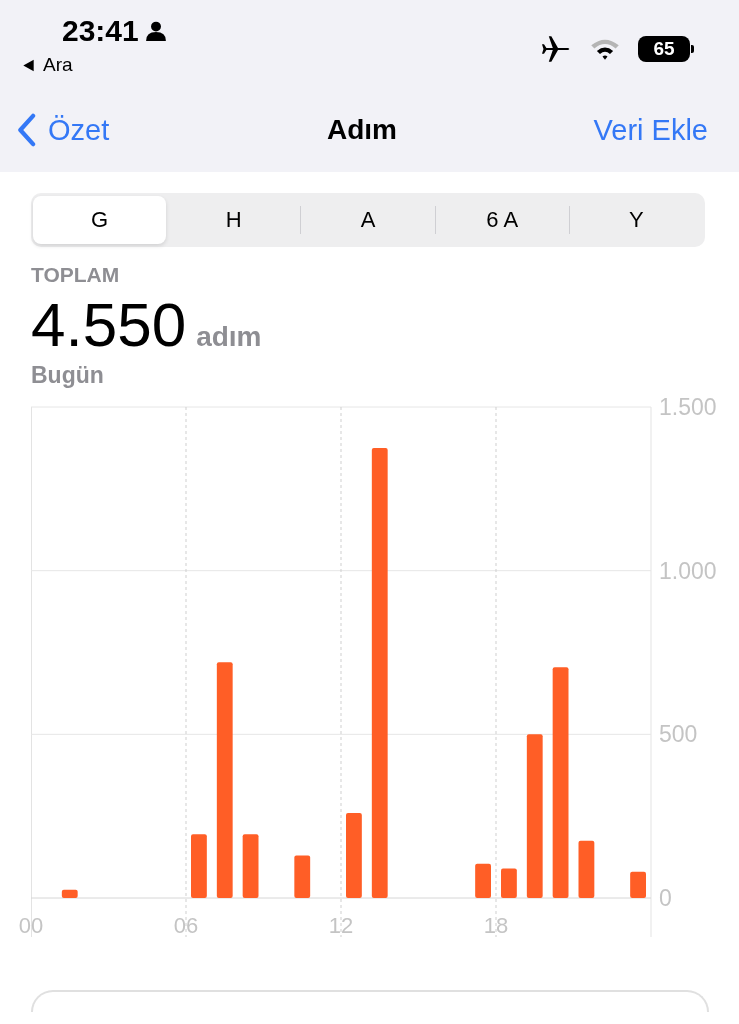 The width and height of the screenshot is (739, 1024). What do you see at coordinates (496, 925) in the screenshot?
I see `x-axis-label: 18` at bounding box center [496, 925].